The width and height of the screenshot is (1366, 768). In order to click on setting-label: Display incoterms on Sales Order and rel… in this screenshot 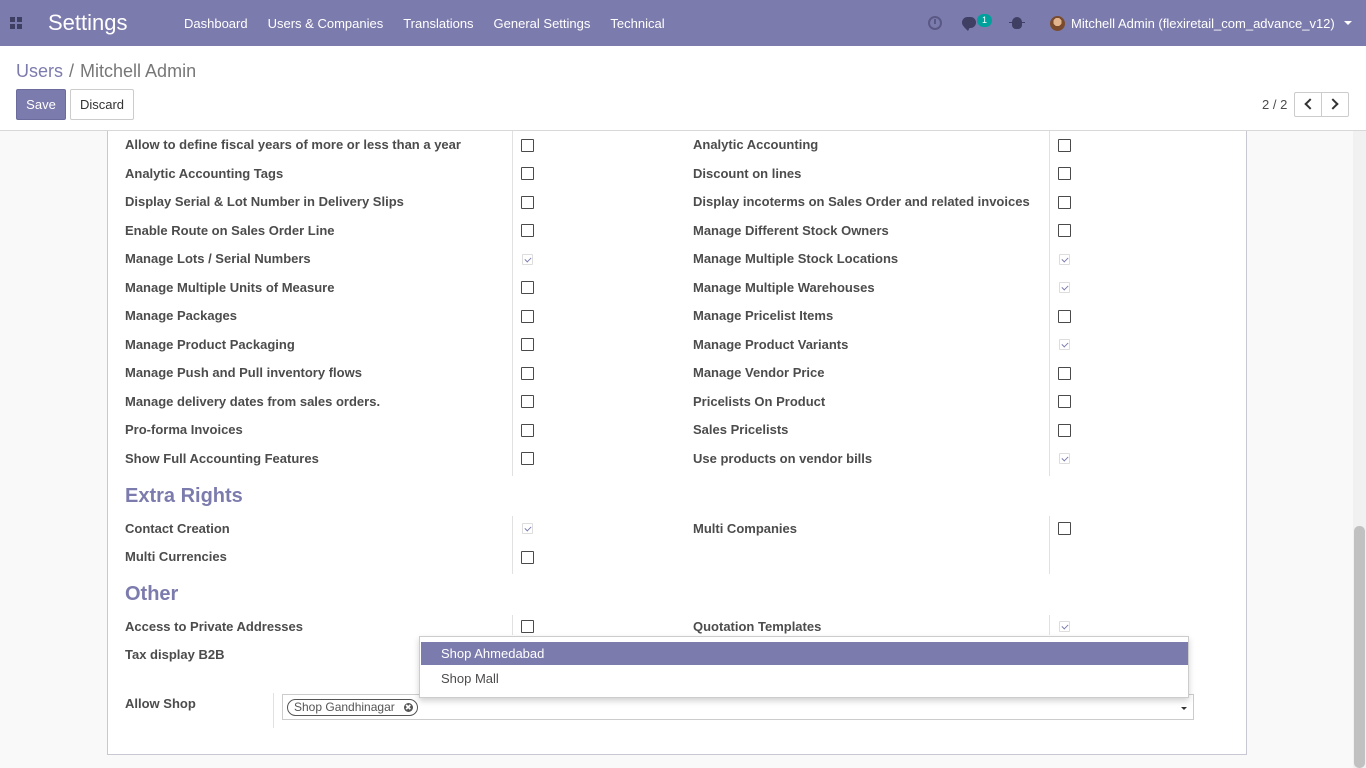, I will do `click(861, 201)`.